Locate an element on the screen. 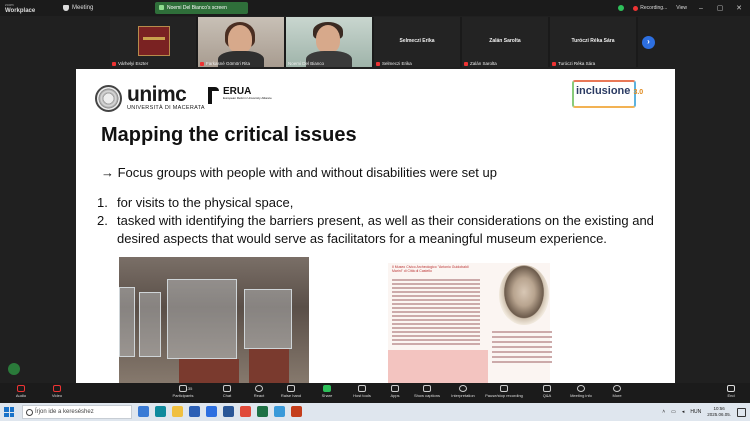  tray-chevron-icon: ˄ is located at coordinates (663, 412).